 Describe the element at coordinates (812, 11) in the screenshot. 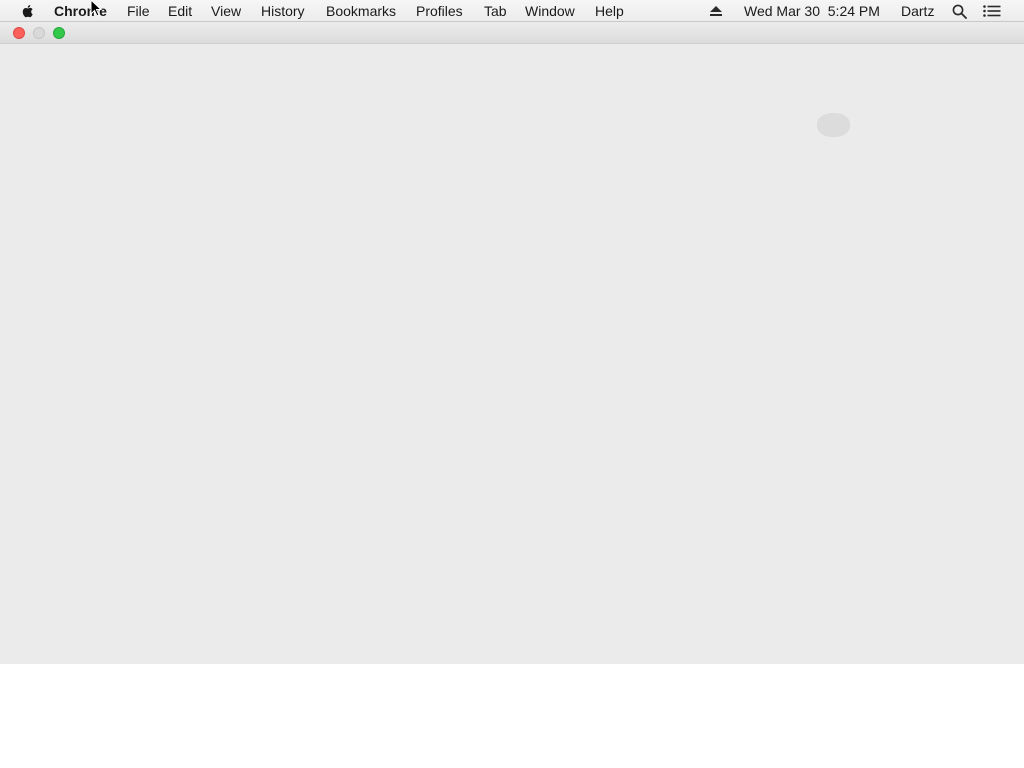

I see `menu-datetime: Wed Mar 30 5:24 PM` at that location.